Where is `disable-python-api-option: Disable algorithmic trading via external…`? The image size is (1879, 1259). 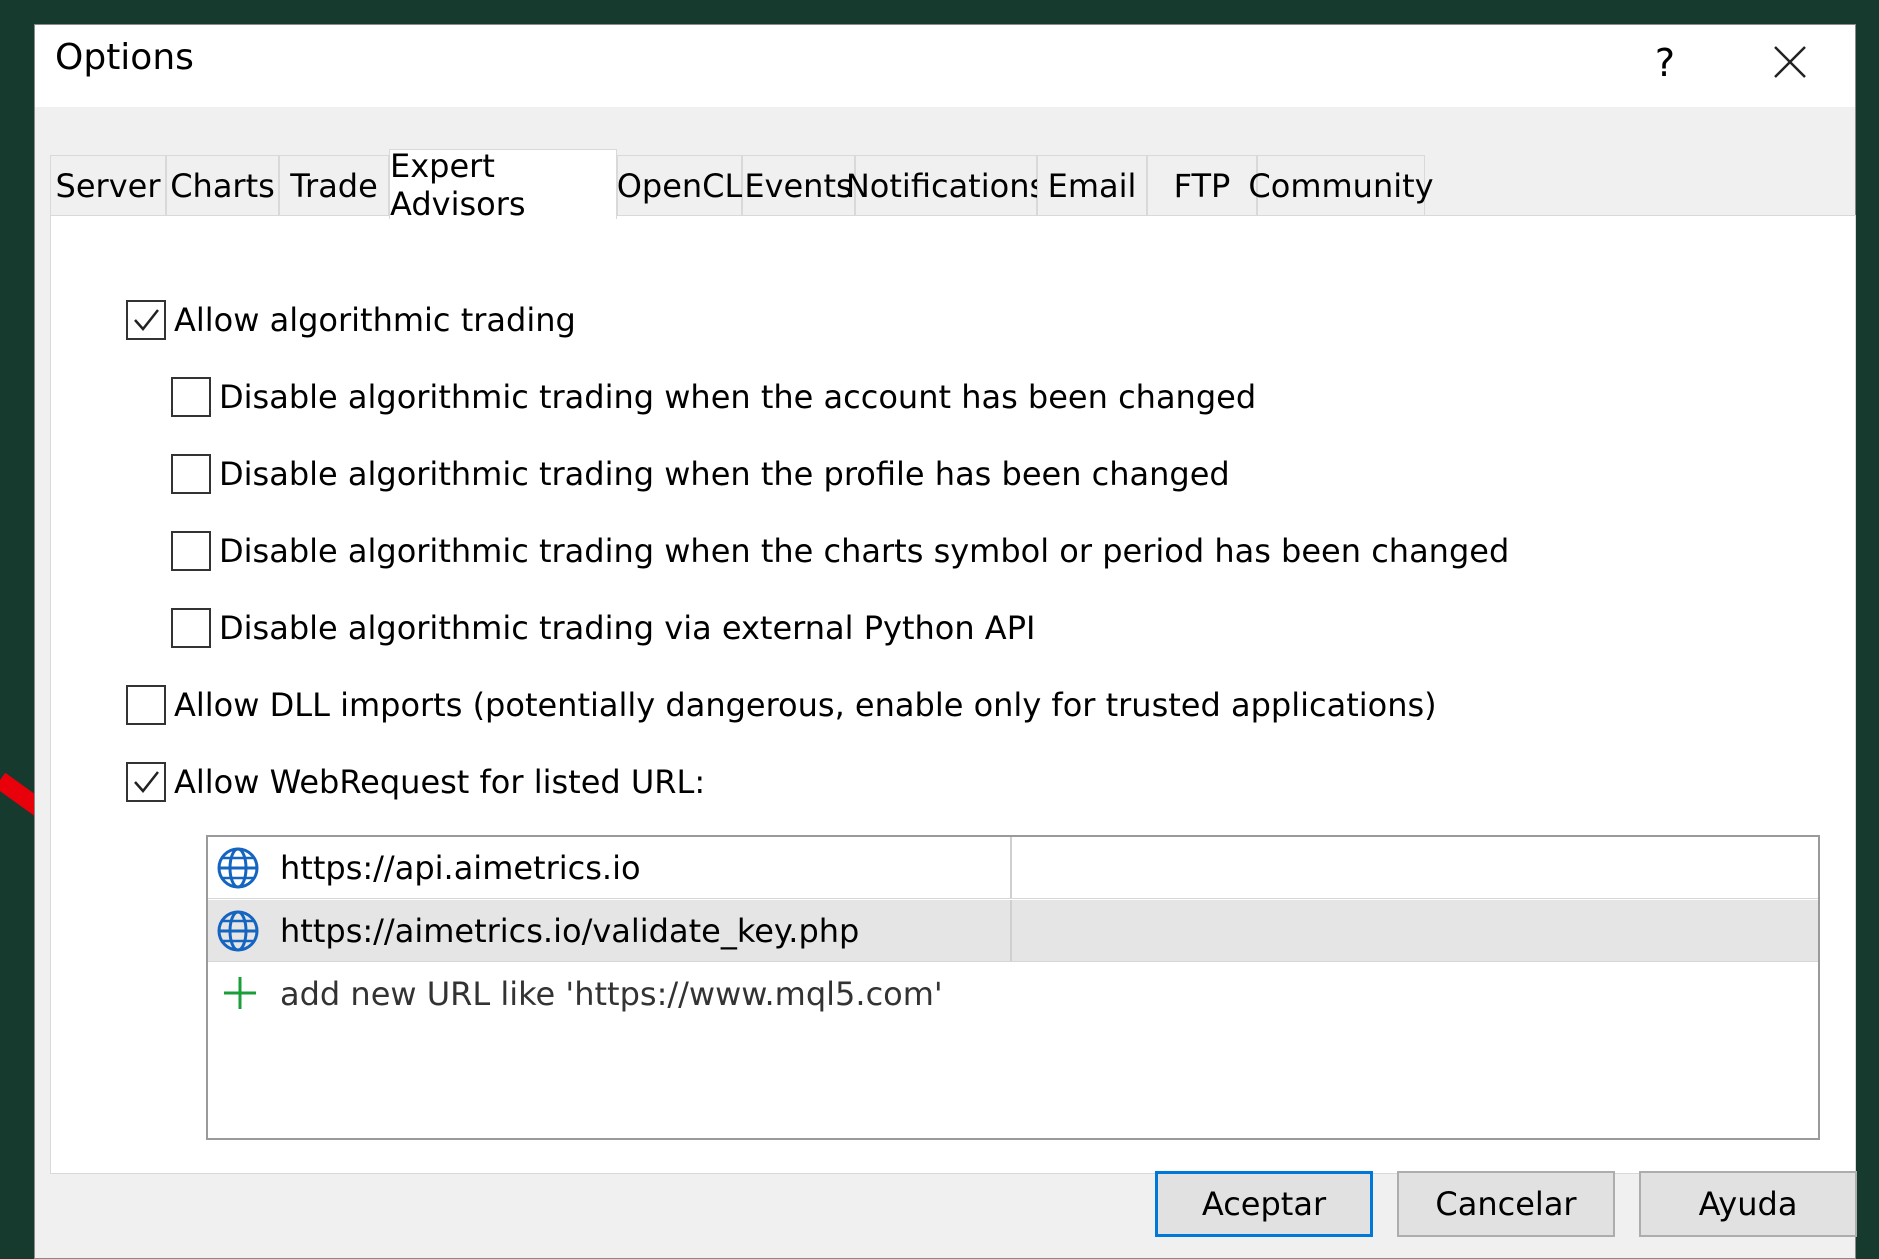 disable-python-api-option: Disable algorithmic trading via external… is located at coordinates (603, 628).